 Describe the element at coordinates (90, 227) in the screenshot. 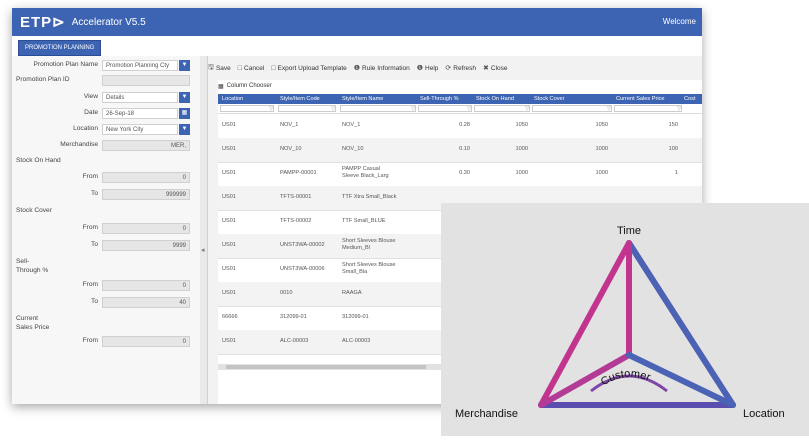

I see `stock-cover-from-label: From` at that location.